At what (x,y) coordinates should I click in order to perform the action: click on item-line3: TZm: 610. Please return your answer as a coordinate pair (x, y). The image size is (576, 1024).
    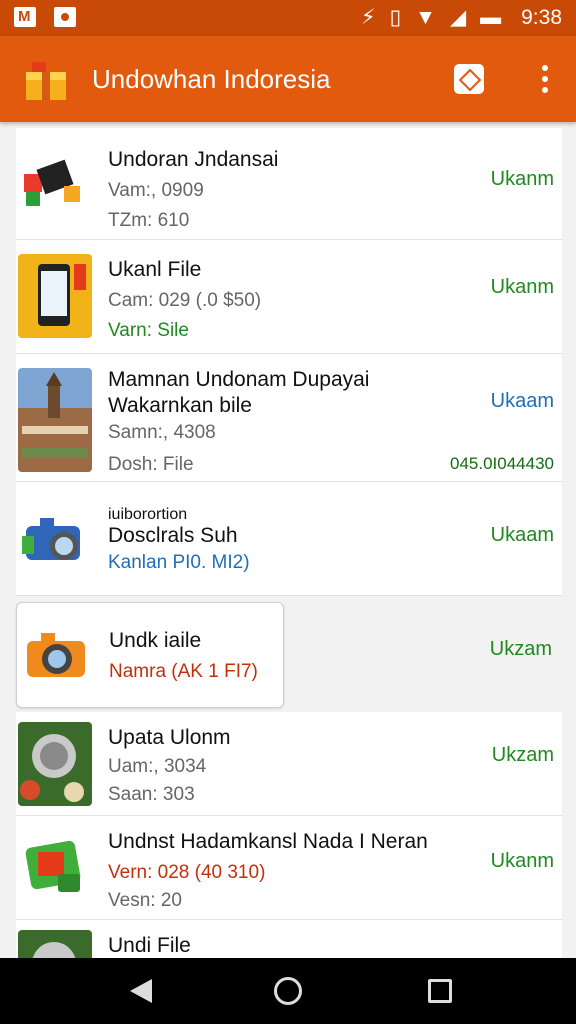
    Looking at the image, I should click on (149, 220).